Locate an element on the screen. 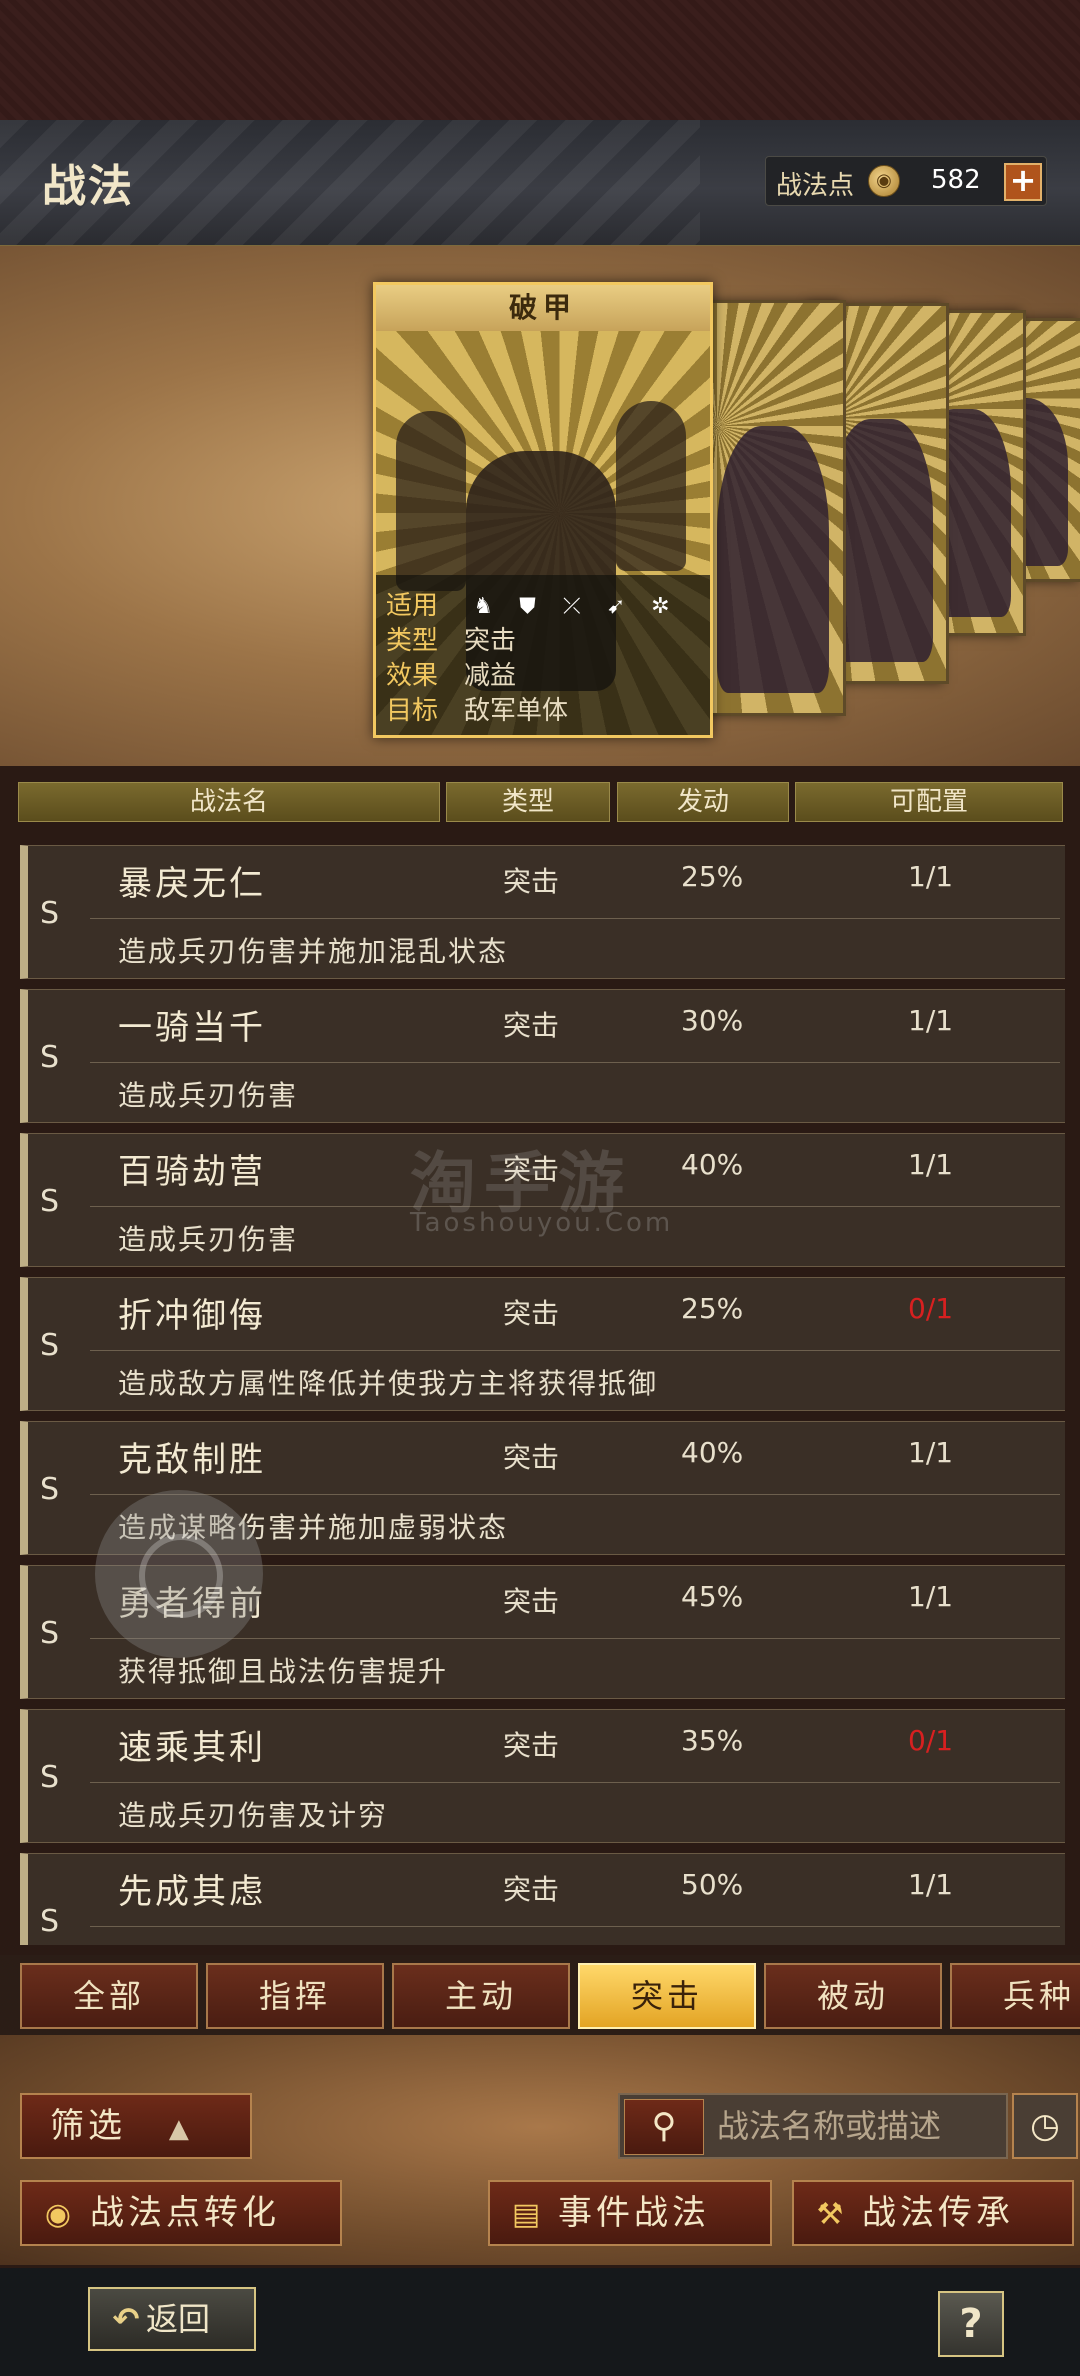  category-tabs: 全部 指挥 主动 突击 被动 兵种 is located at coordinates (540, 1995).